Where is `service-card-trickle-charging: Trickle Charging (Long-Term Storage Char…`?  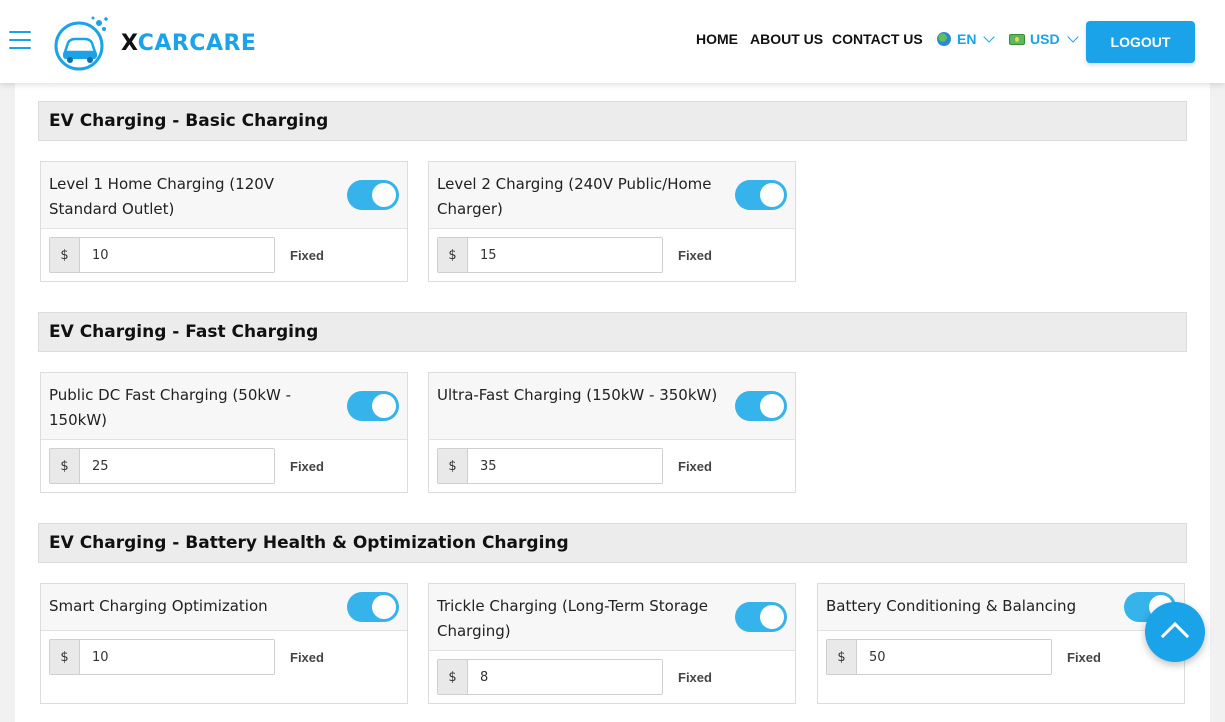 service-card-trickle-charging: Trickle Charging (Long-Term Storage Char… is located at coordinates (612, 643).